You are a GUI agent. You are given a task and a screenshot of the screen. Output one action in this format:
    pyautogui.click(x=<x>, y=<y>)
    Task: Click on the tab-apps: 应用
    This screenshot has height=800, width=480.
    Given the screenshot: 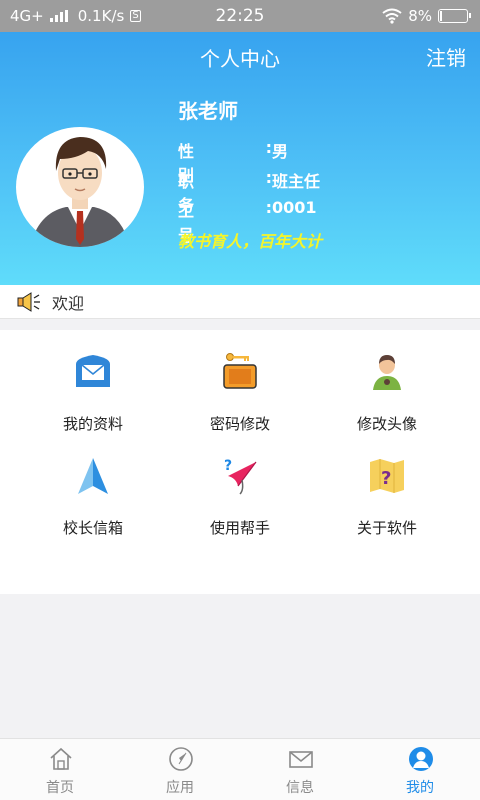 What is the action you would take?
    pyautogui.click(x=180, y=769)
    